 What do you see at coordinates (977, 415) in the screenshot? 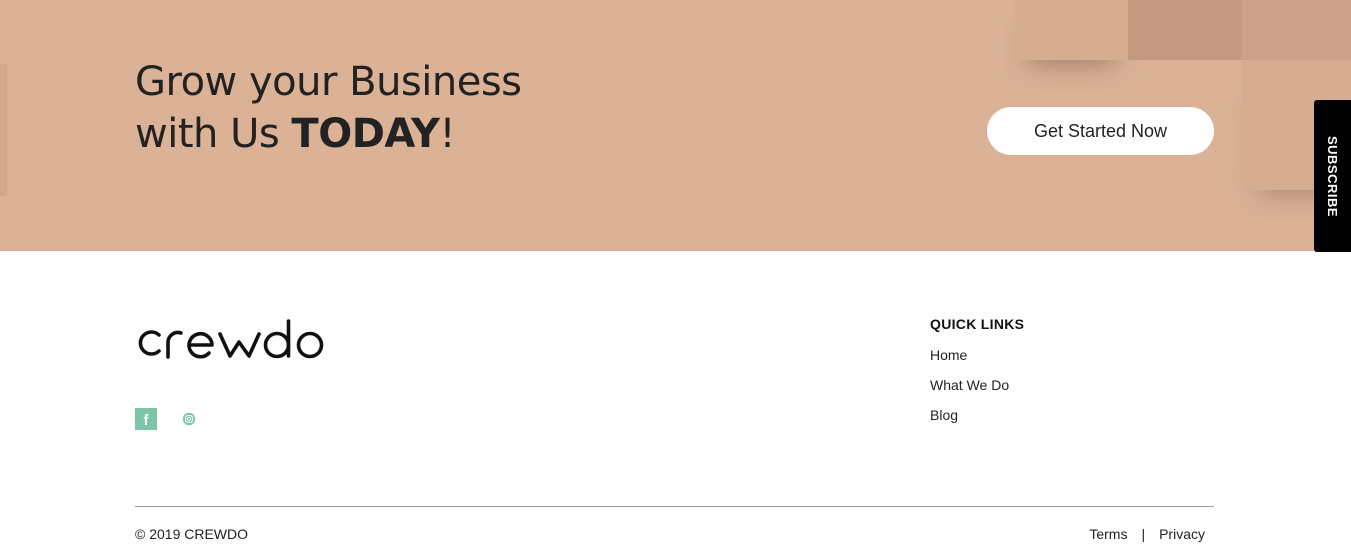
I see `quick-link-item: Blog` at bounding box center [977, 415].